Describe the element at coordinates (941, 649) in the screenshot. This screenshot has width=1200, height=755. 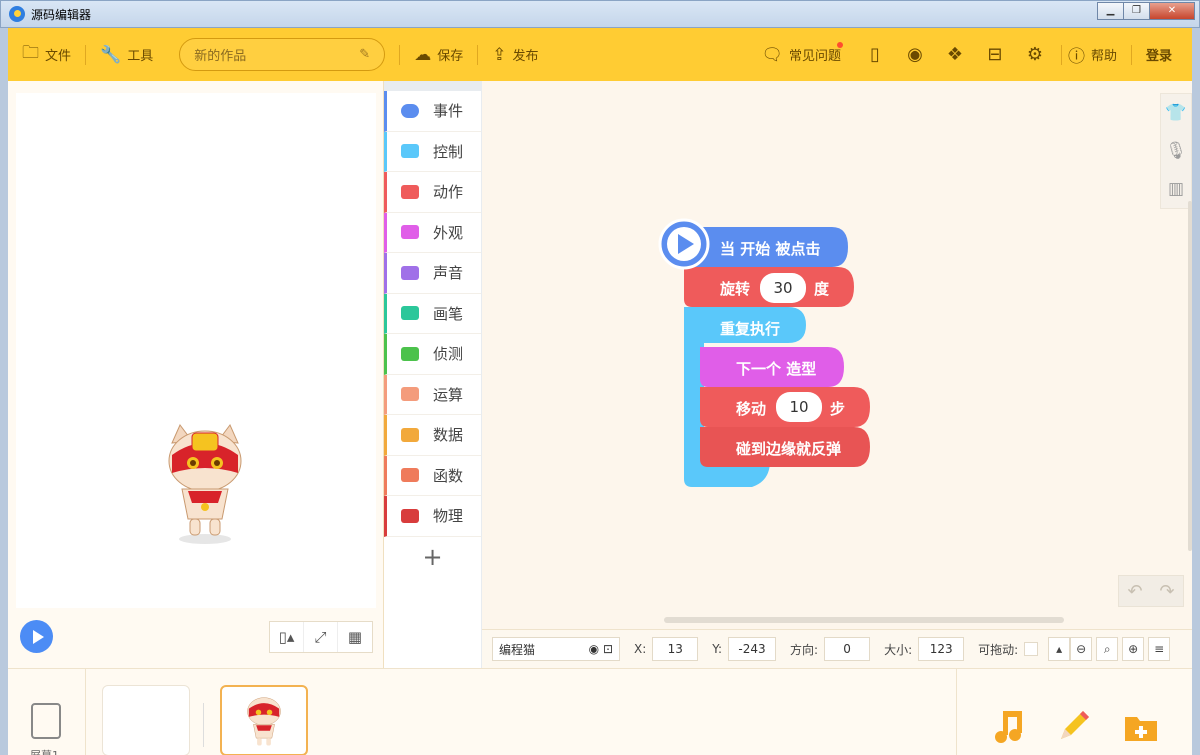
I see `size-input: 123` at that location.